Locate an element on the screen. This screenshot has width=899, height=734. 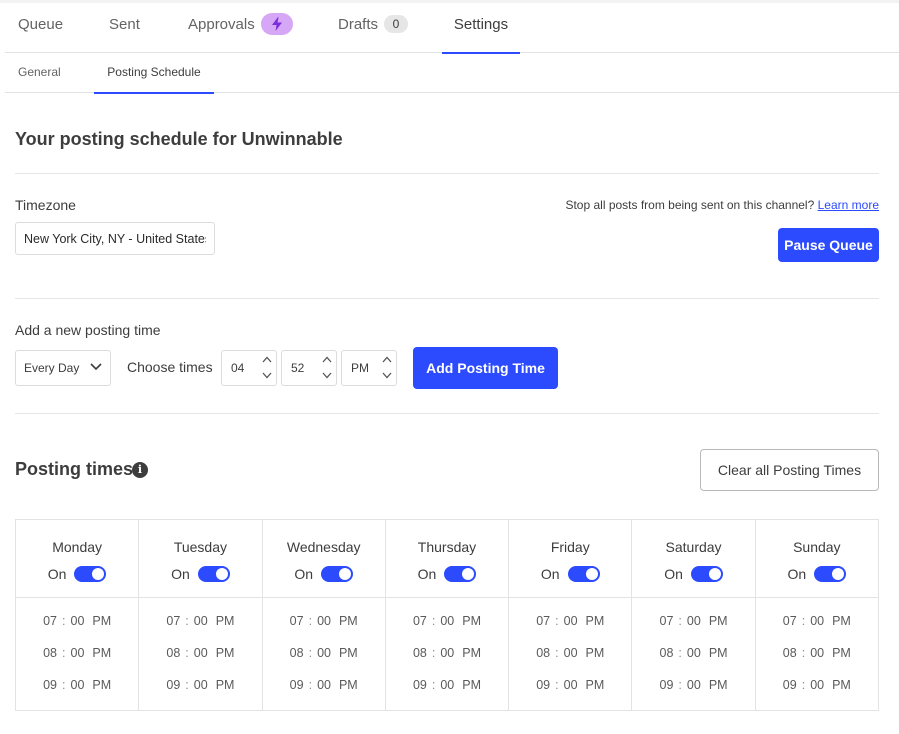
tab-settings-label: Settings is located at coordinates (481, 24).